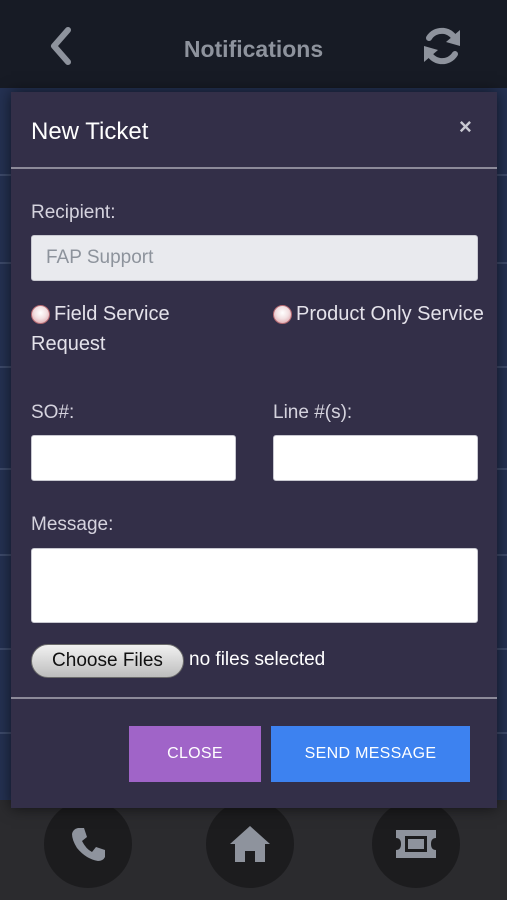 This screenshot has width=507, height=900. I want to click on recipient-field: FAP Support, so click(254, 258).